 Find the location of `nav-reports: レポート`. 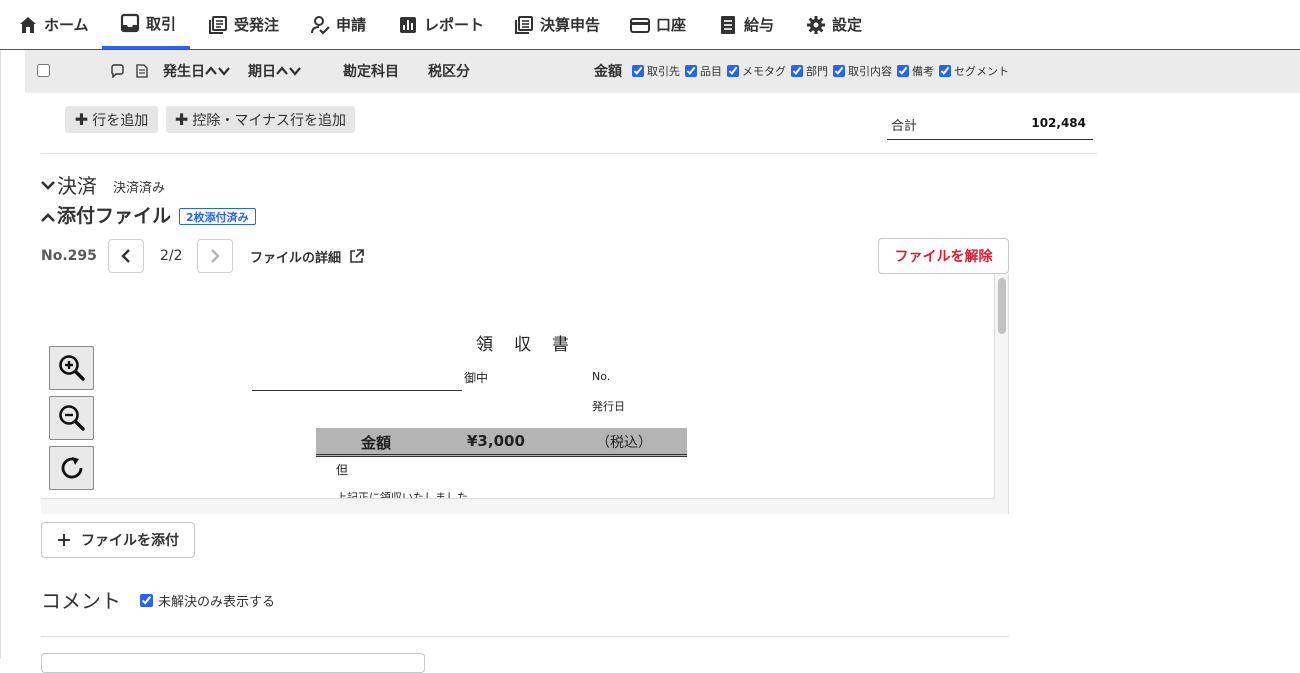

nav-reports: レポート is located at coordinates (441, 24).